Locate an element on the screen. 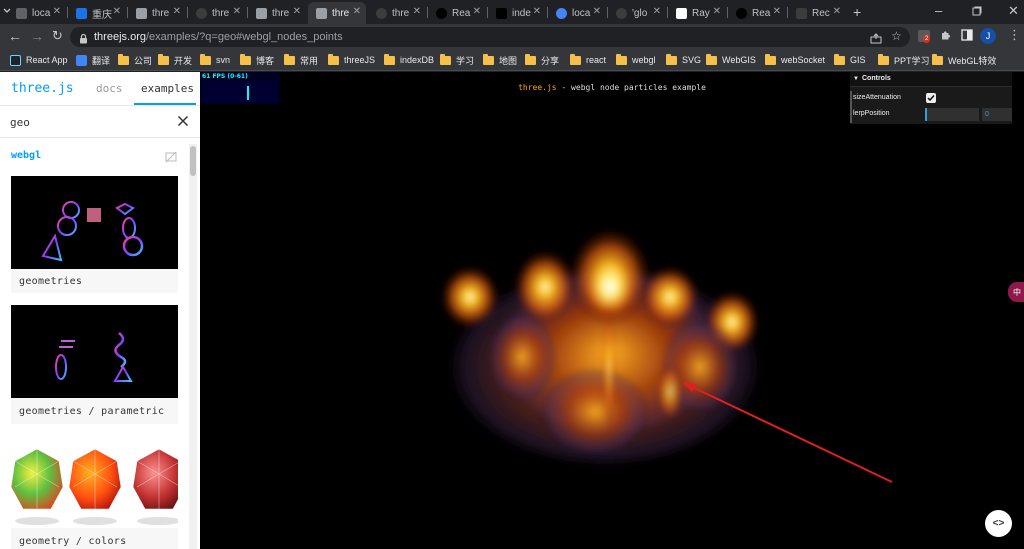 The width and height of the screenshot is (1024, 549). bookmark-item: 博客 is located at coordinates (257, 60).